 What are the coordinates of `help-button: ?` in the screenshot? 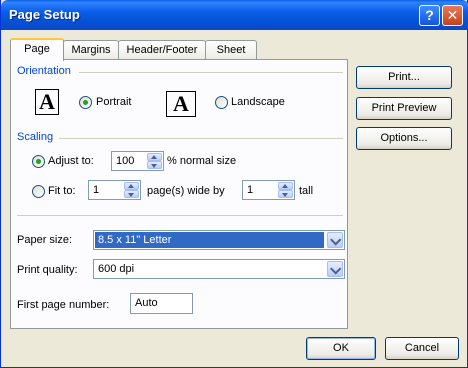 It's located at (429, 15).